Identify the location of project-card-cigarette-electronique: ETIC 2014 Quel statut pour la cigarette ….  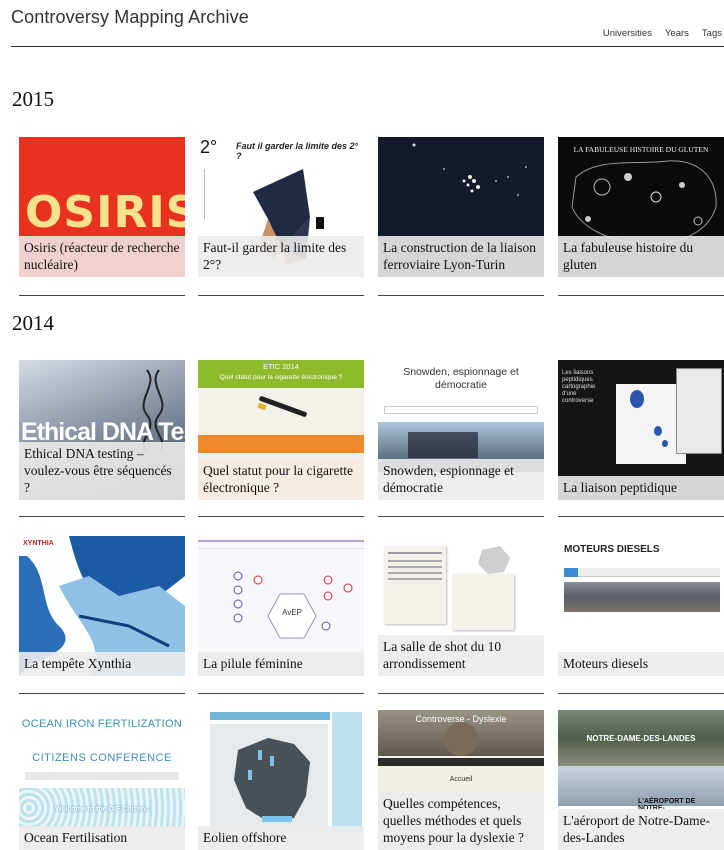
(281, 430).